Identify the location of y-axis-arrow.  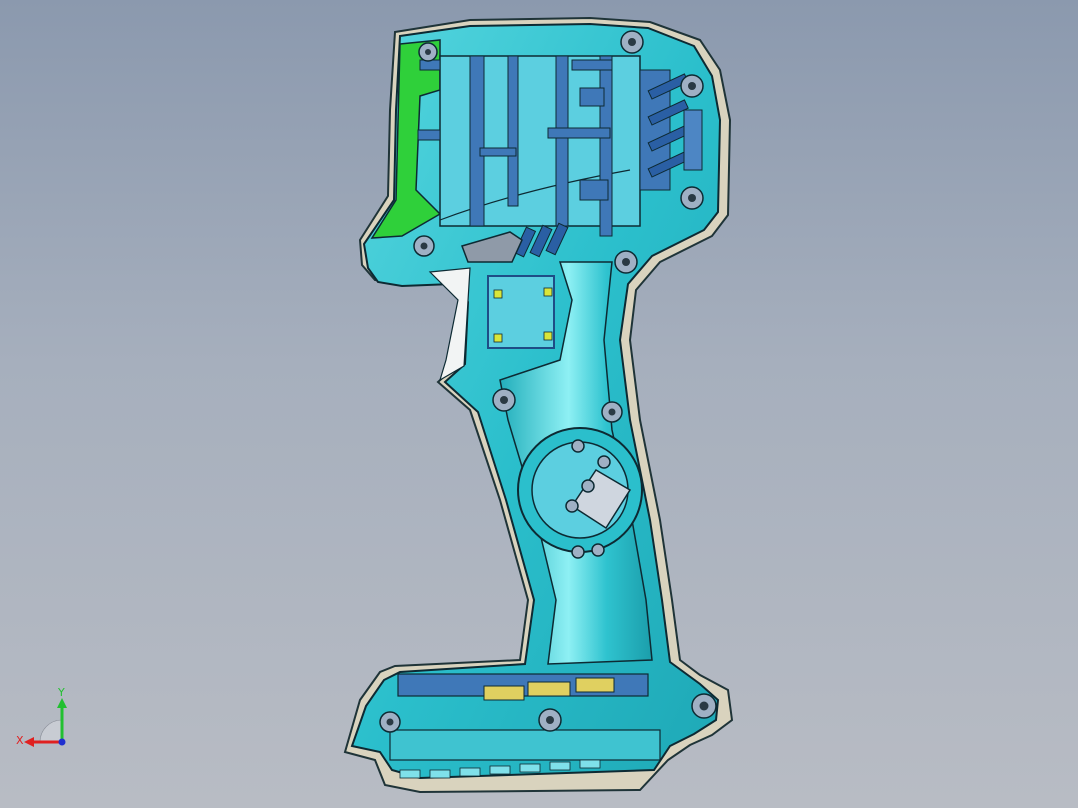
(62, 703).